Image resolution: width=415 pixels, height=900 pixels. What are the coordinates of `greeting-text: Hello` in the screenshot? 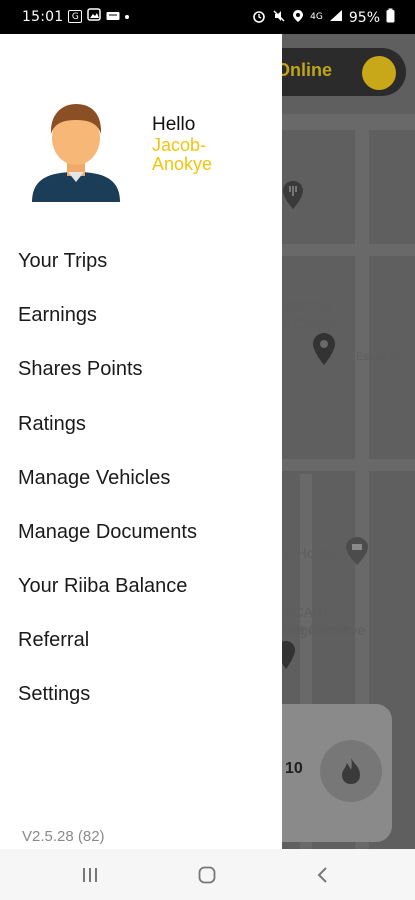 It's located at (174, 124).